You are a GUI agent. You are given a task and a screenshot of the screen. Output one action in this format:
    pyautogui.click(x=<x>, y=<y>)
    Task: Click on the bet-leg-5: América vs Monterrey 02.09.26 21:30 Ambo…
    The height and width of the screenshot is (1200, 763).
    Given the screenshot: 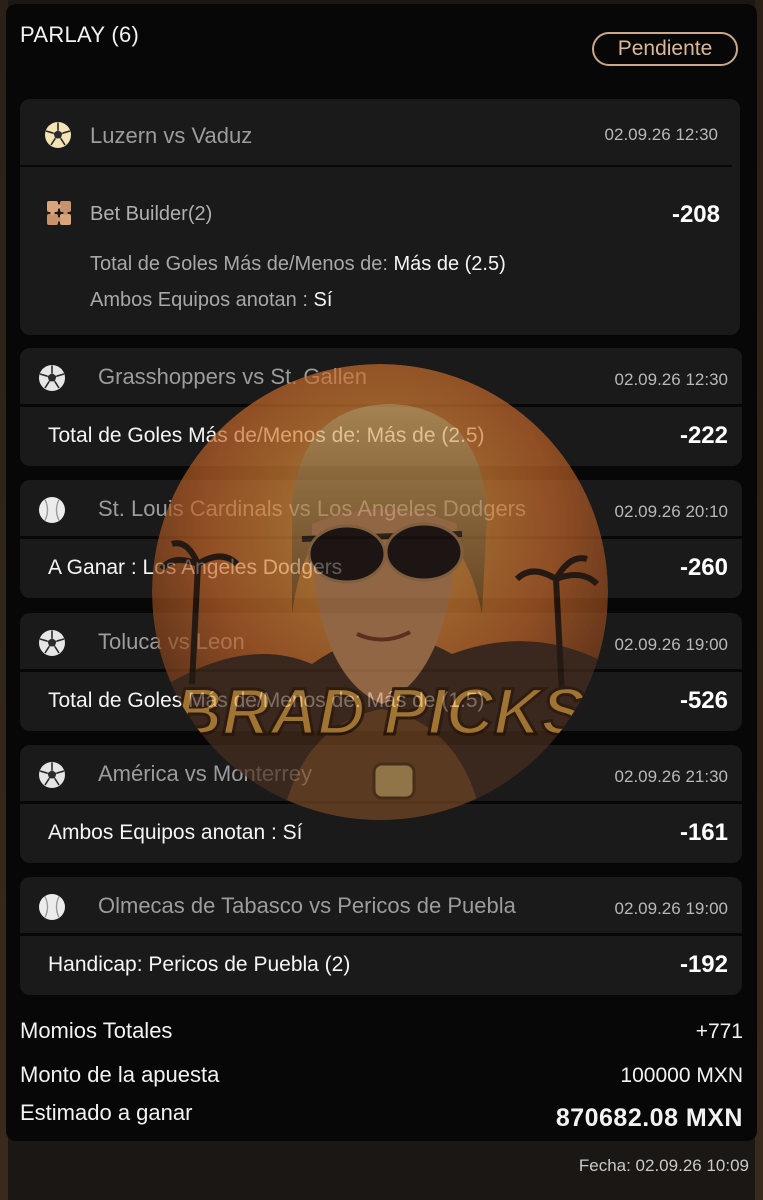 What is the action you would take?
    pyautogui.click(x=381, y=804)
    